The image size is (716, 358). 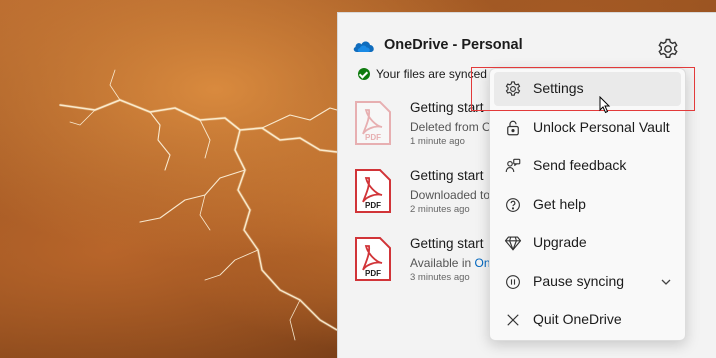 What do you see at coordinates (666, 282) in the screenshot?
I see `chevron-down-icon` at bounding box center [666, 282].